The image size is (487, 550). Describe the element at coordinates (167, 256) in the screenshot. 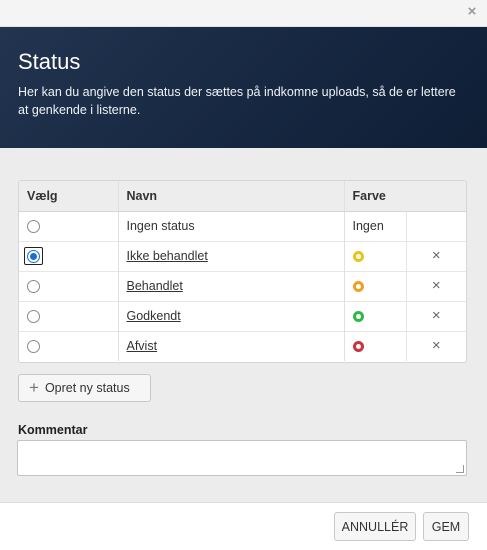

I see `status-name-link: Ikke behandlet` at that location.